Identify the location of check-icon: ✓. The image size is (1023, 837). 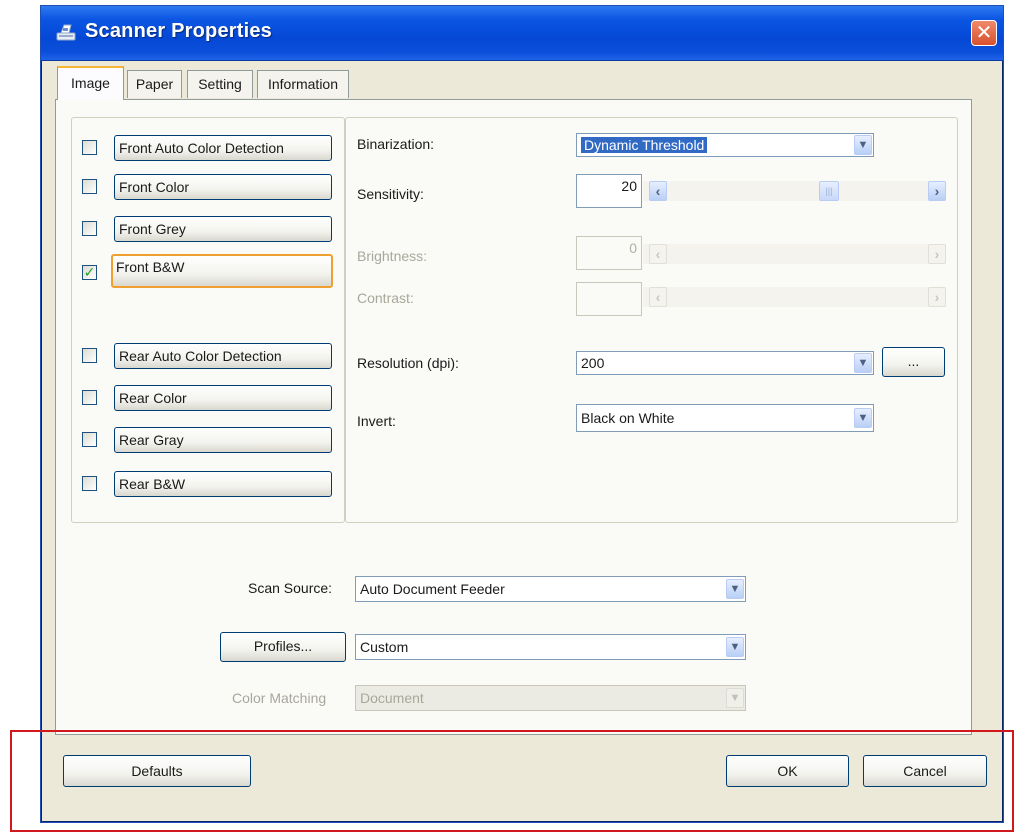
(89, 272).